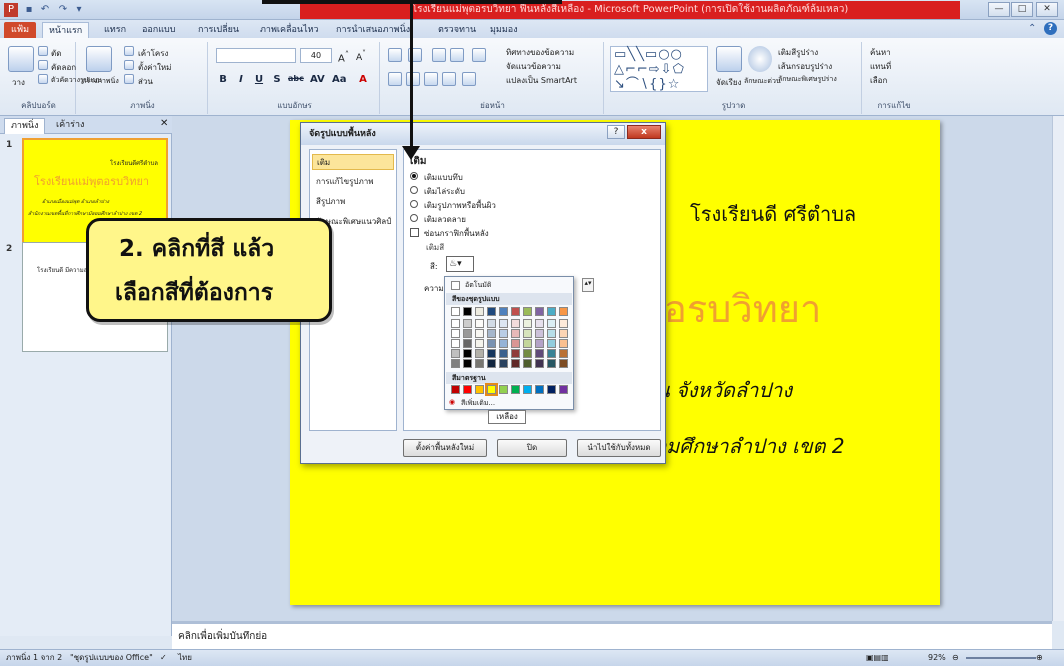 This screenshot has width=1064, height=666. What do you see at coordinates (1001, 658) in the screenshot?
I see `zoom-slider` at bounding box center [1001, 658].